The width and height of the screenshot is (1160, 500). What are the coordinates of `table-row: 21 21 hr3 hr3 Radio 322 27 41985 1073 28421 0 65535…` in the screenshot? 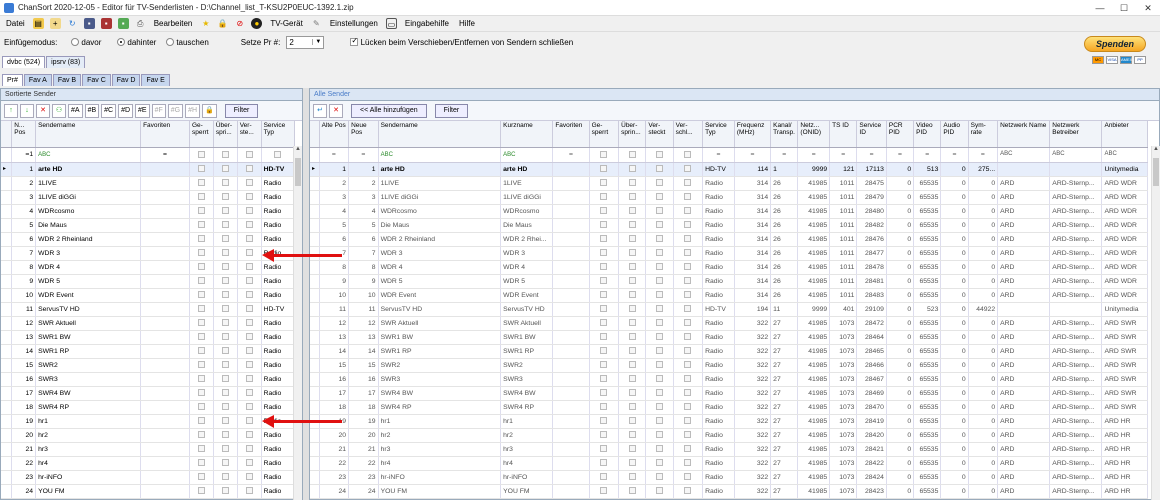 It's located at (729, 449).